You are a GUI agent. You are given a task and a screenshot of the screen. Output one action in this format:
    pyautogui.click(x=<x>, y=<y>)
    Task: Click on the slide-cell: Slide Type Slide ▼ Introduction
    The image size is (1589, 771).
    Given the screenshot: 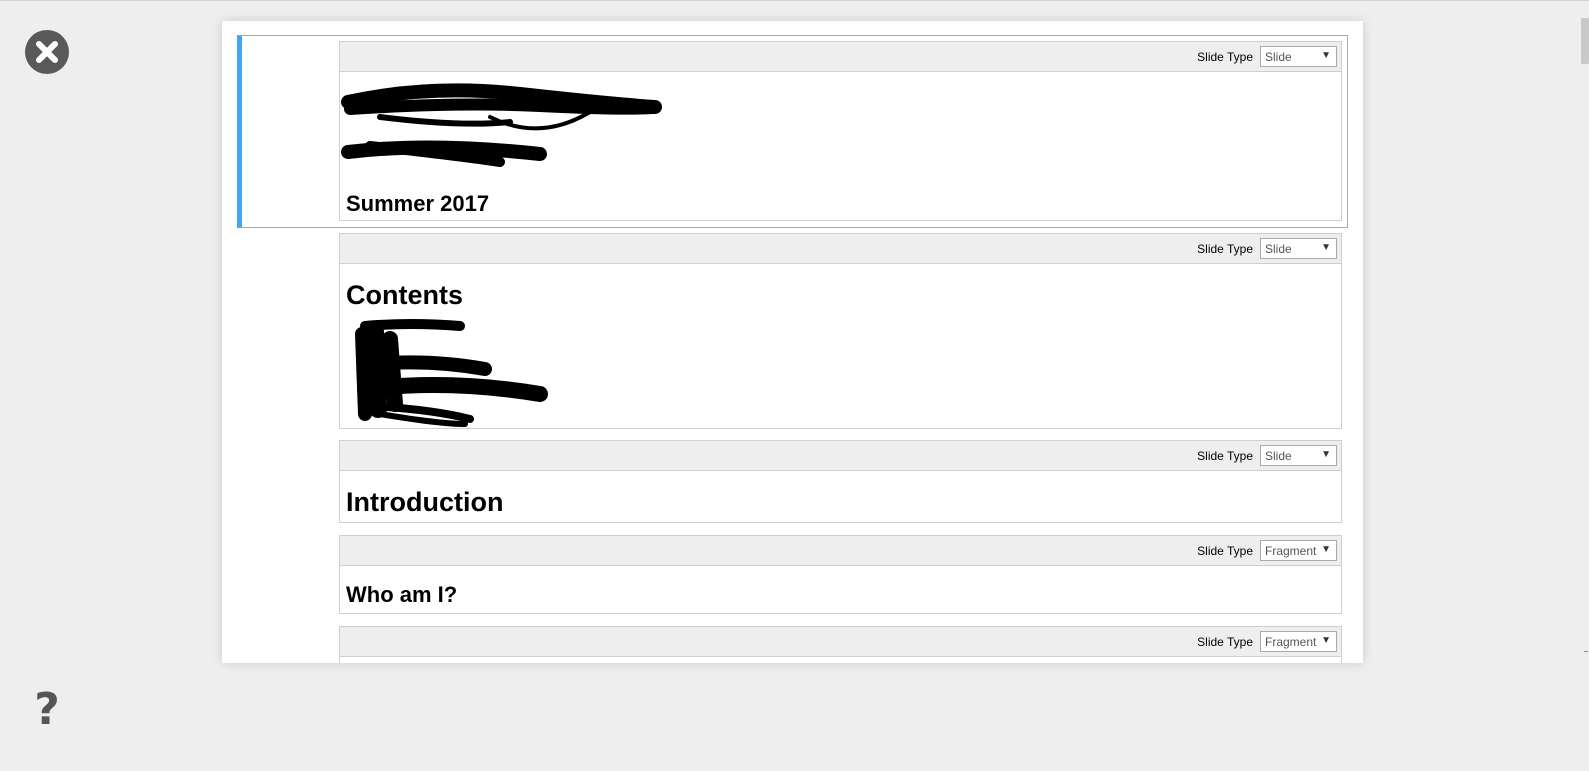 What is the action you would take?
    pyautogui.click(x=840, y=481)
    